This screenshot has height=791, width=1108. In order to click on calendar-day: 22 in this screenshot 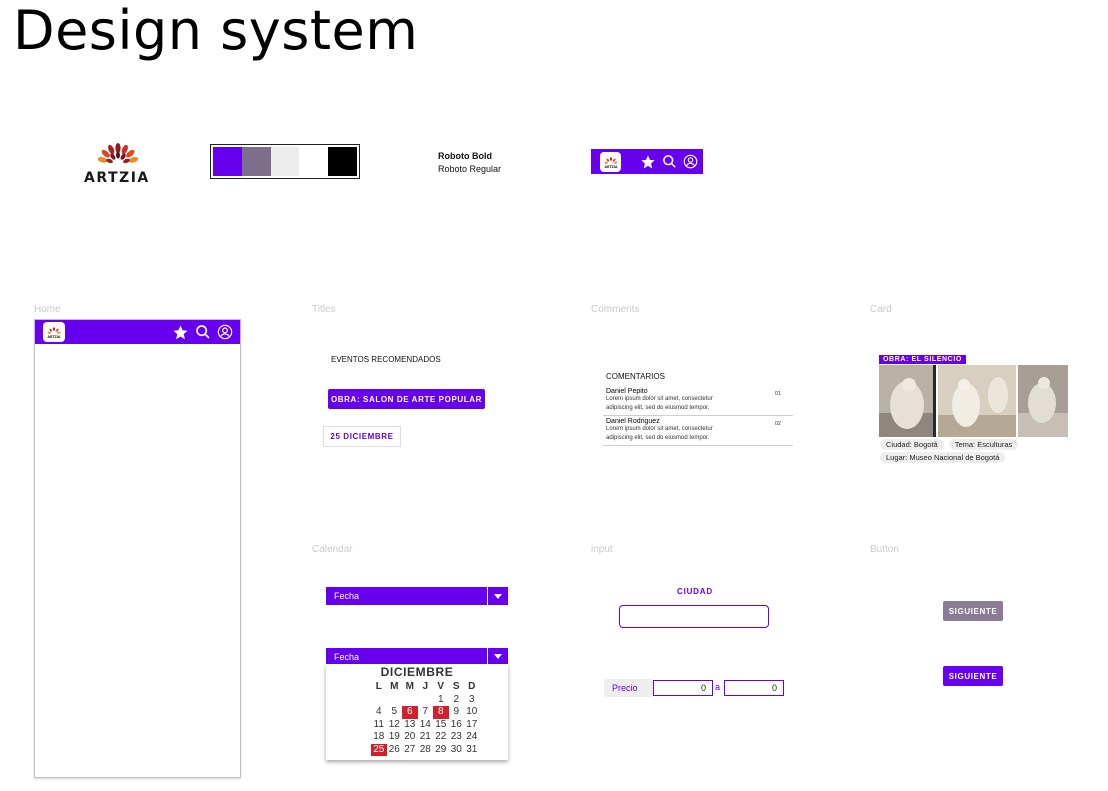, I will do `click(441, 737)`.